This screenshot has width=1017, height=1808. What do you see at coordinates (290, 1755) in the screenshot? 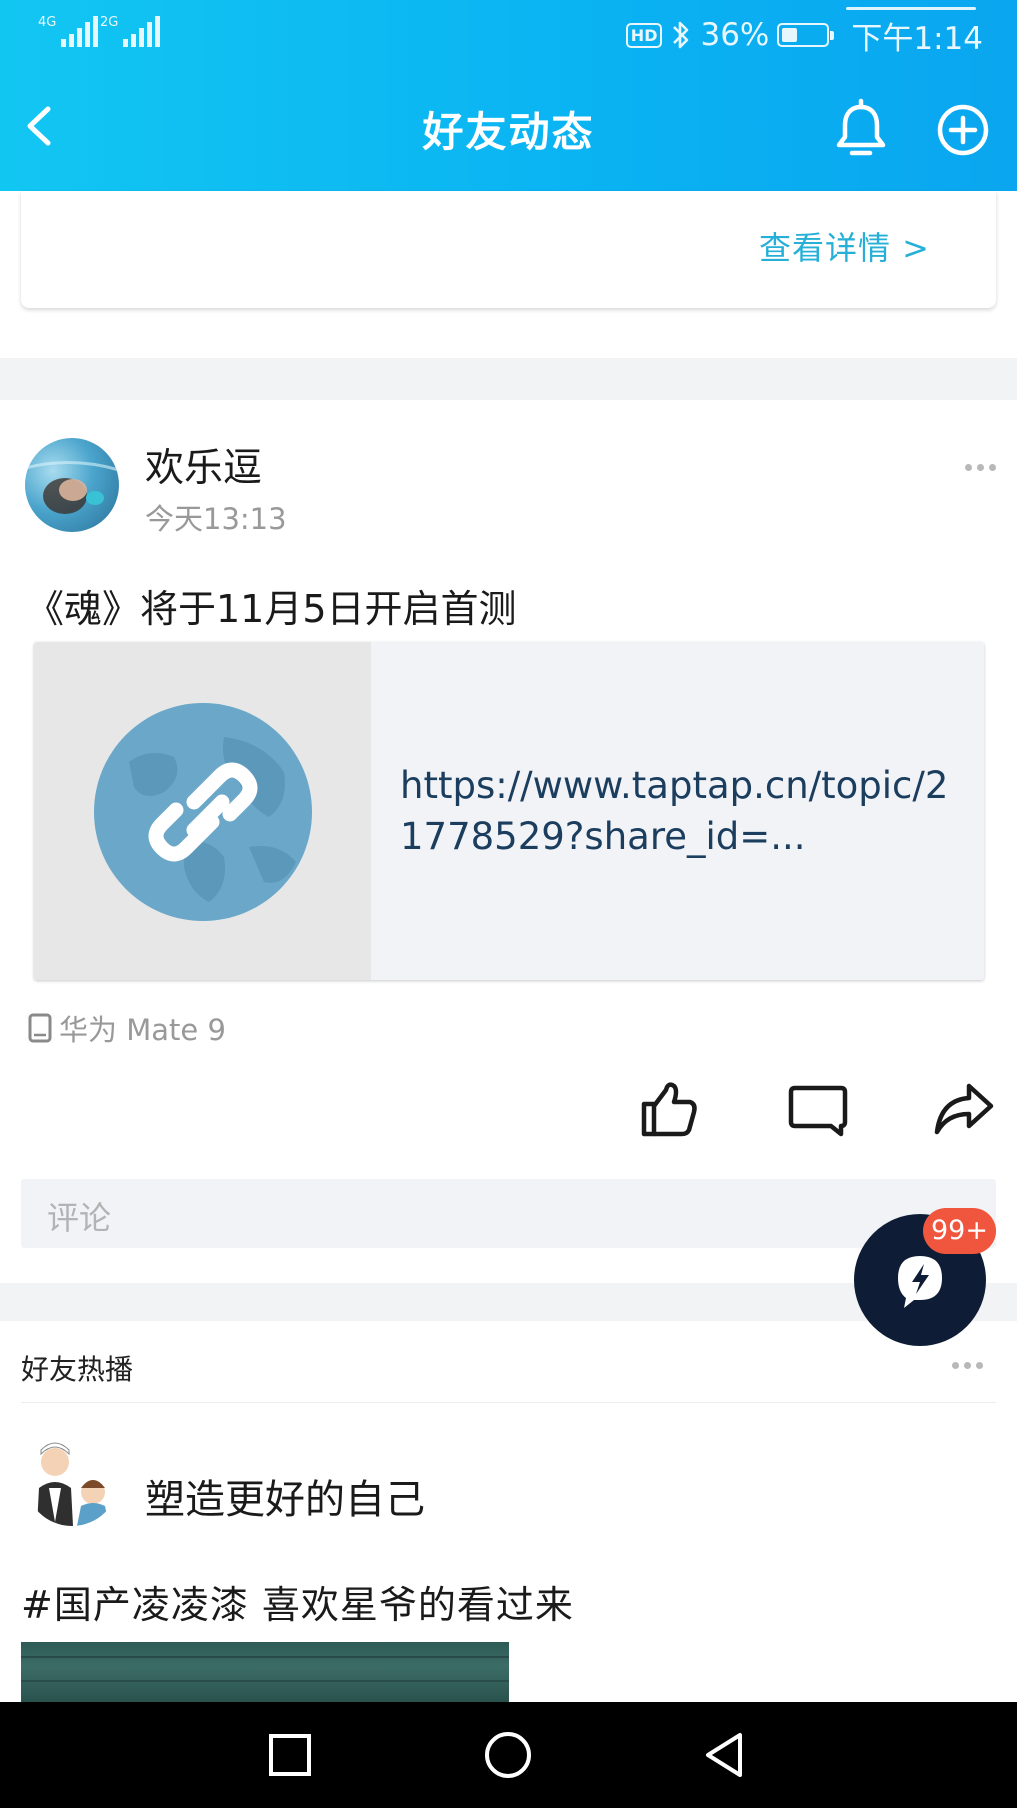
I see `square-icon` at bounding box center [290, 1755].